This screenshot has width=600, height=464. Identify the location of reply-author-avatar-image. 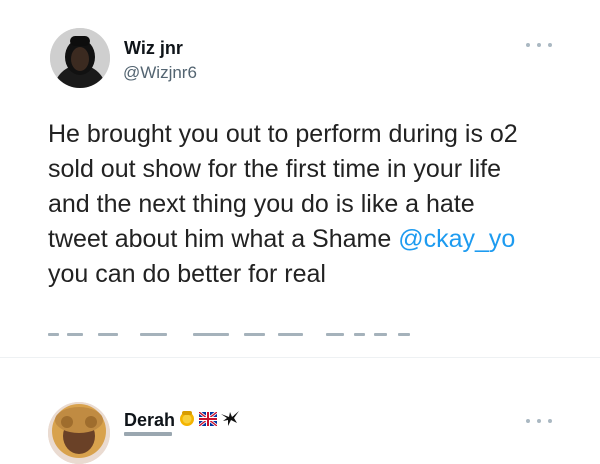
(79, 433).